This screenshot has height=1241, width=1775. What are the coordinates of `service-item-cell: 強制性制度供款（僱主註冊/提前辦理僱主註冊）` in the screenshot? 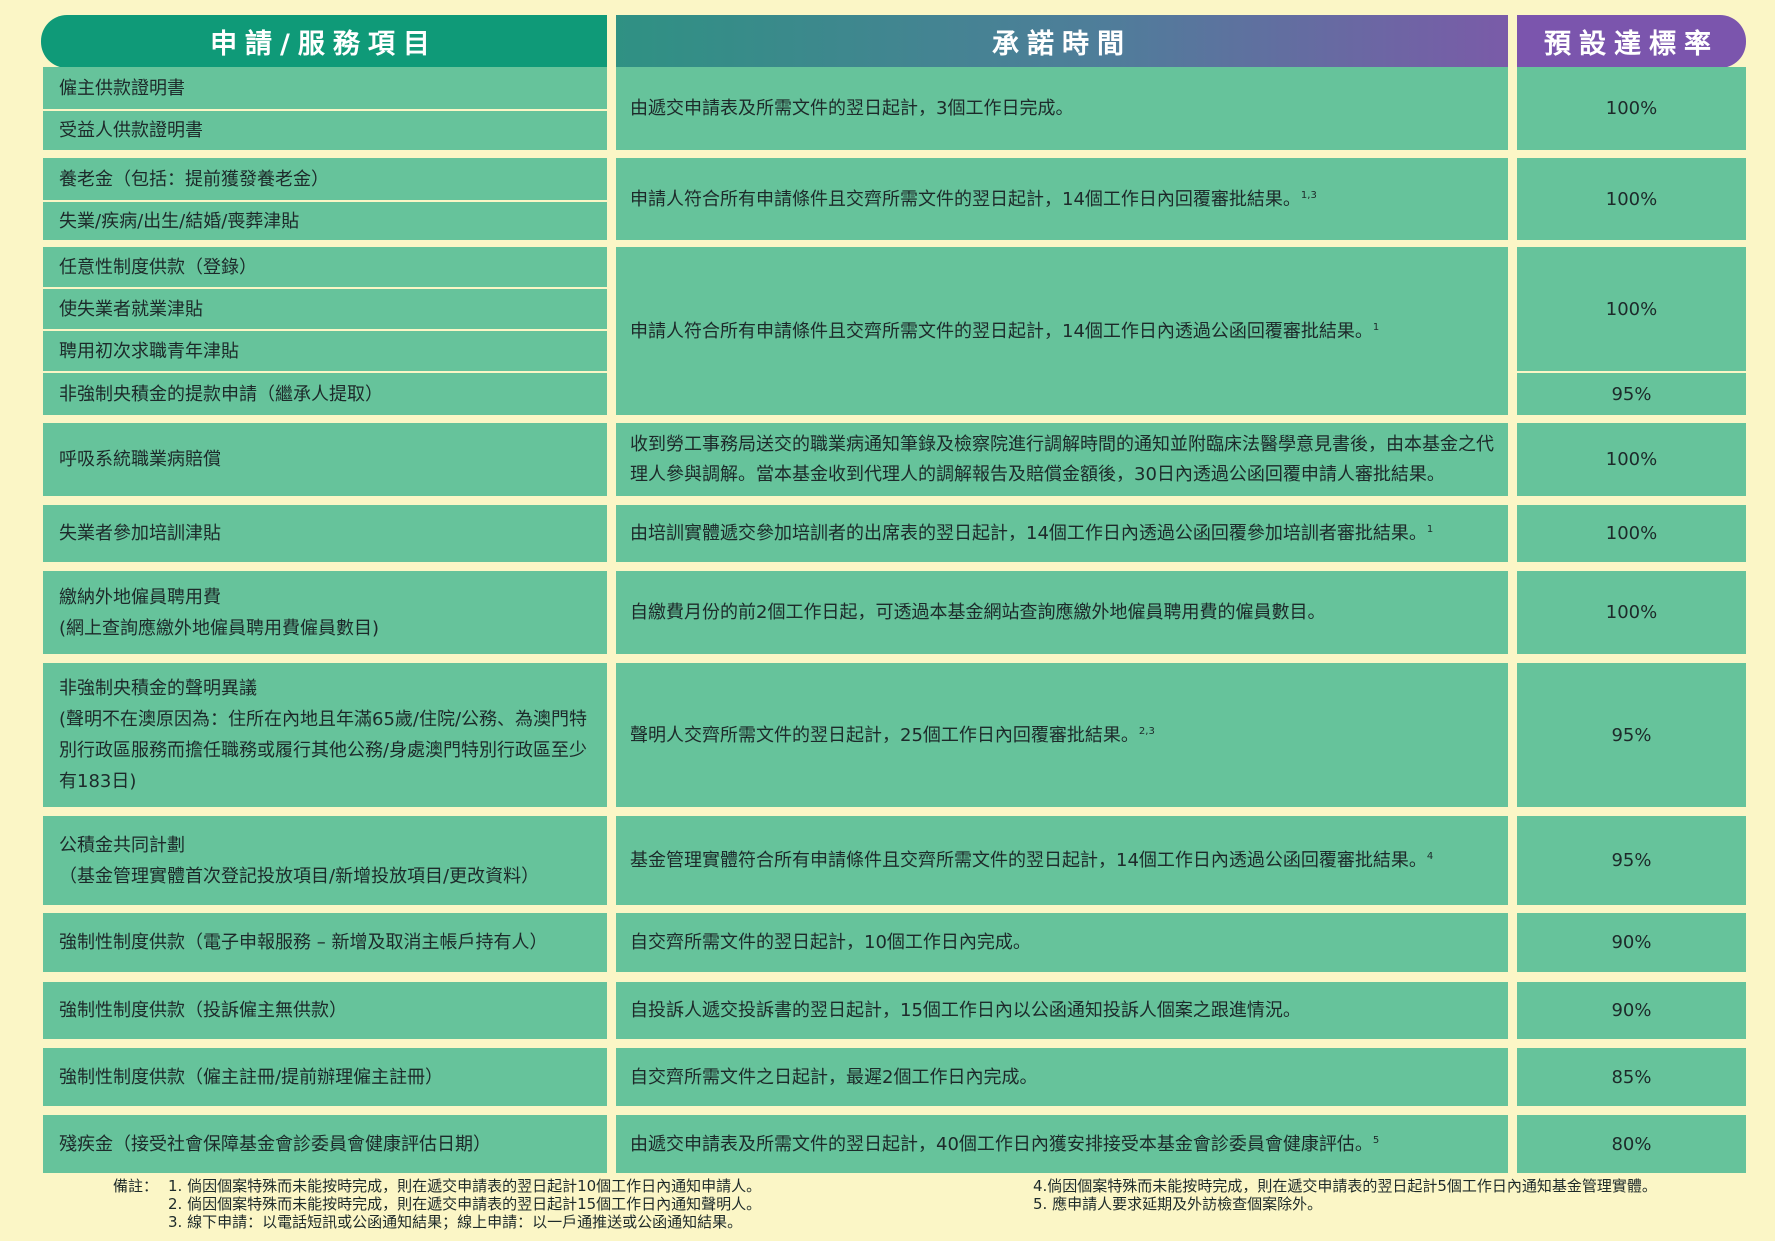 It's located at (325, 1077).